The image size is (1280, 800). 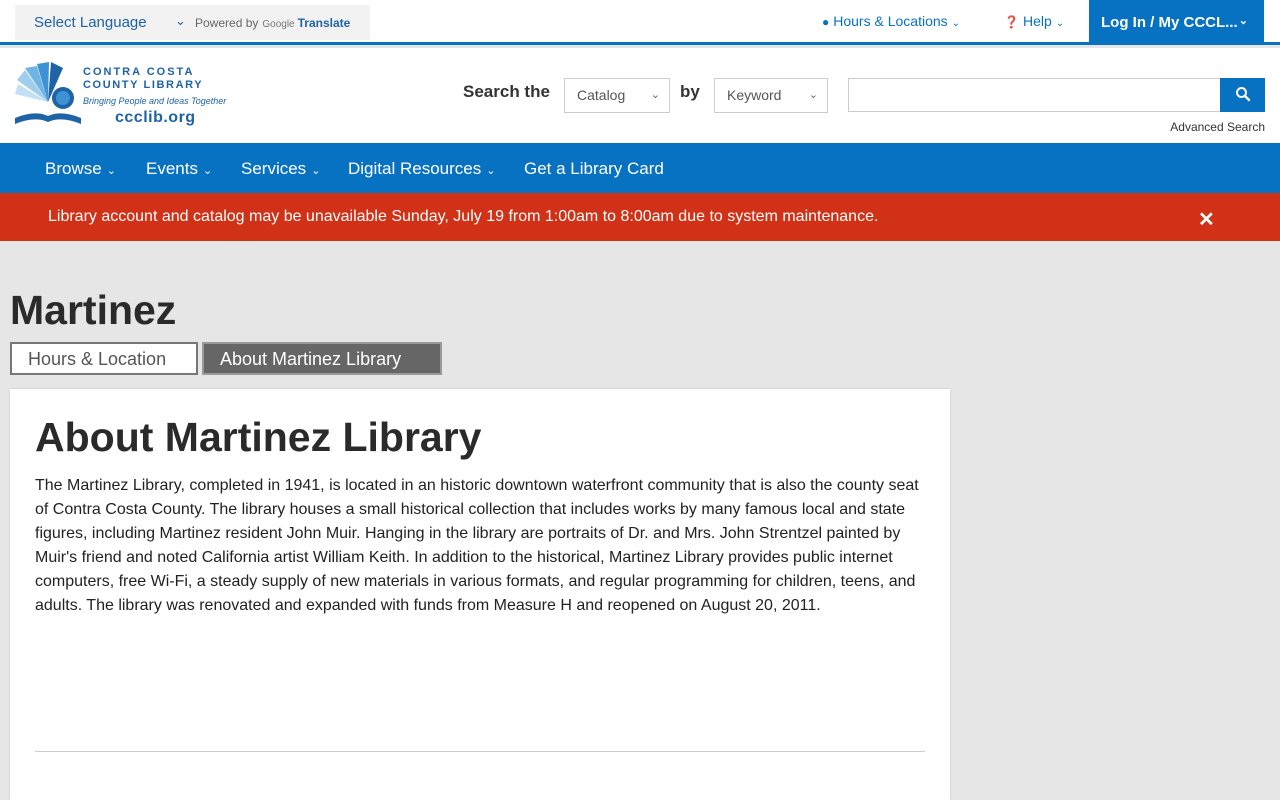 I want to click on powered-by-google-translate: Powered by Google Translate, so click(x=272, y=23).